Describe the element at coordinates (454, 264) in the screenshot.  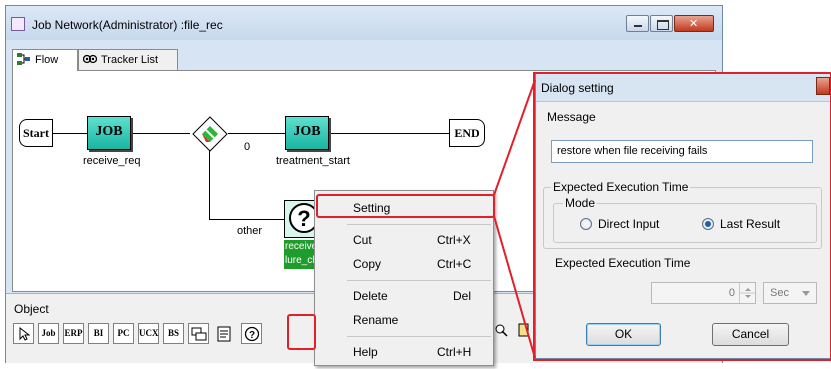
I see `menu-item-shortcut: Ctrl+C` at that location.